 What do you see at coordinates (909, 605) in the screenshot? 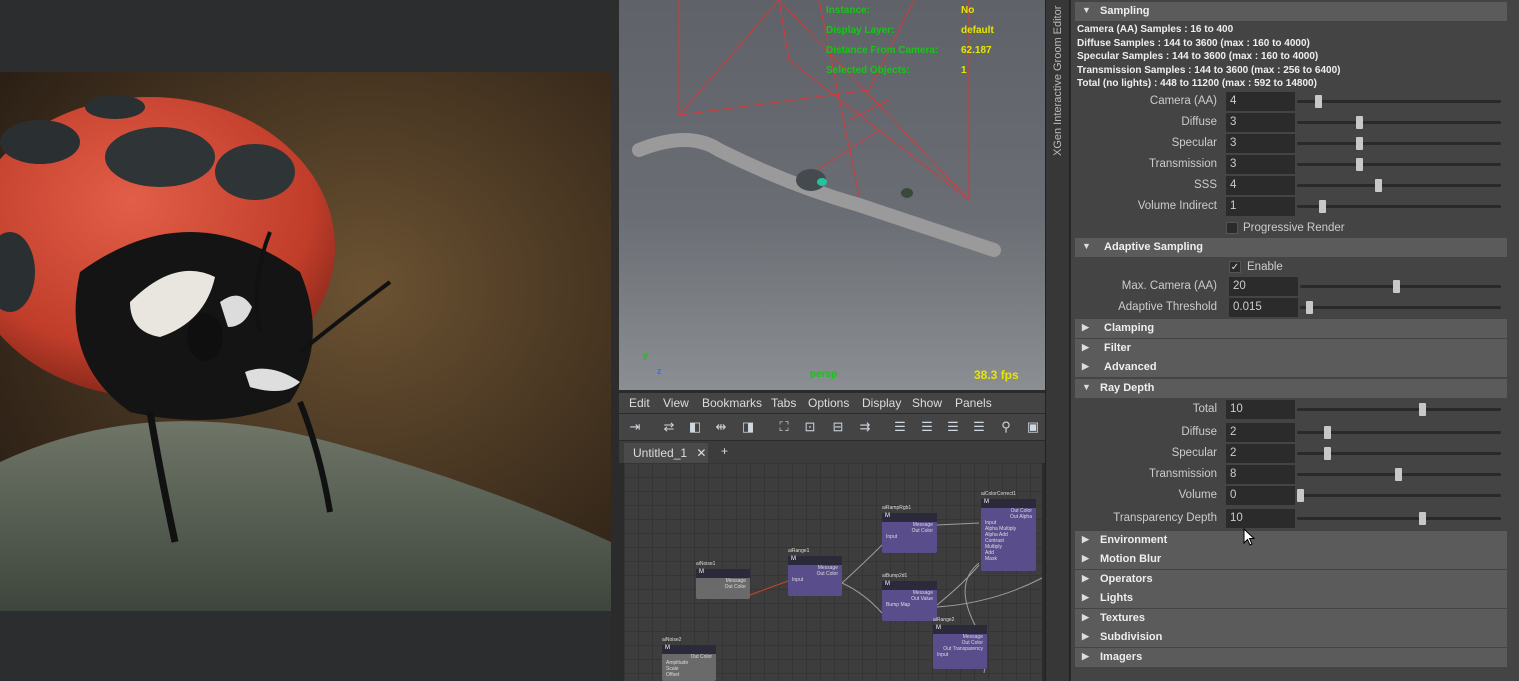
I see `node-port: Bump Map` at bounding box center [909, 605].